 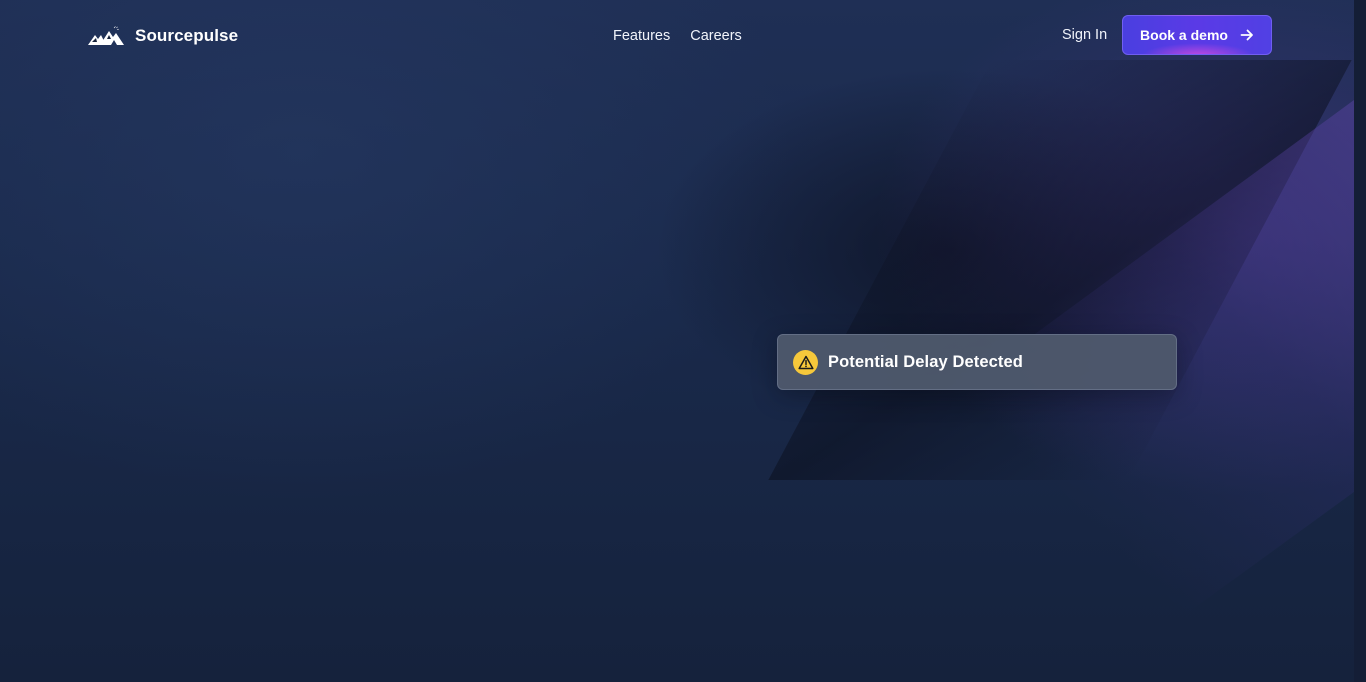 What do you see at coordinates (925, 361) in the screenshot?
I see `alert-title: Potential Delay Detected` at bounding box center [925, 361].